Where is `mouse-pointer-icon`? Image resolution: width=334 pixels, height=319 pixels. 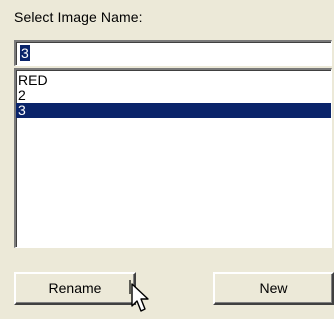 mouse-pointer-icon is located at coordinates (139, 296).